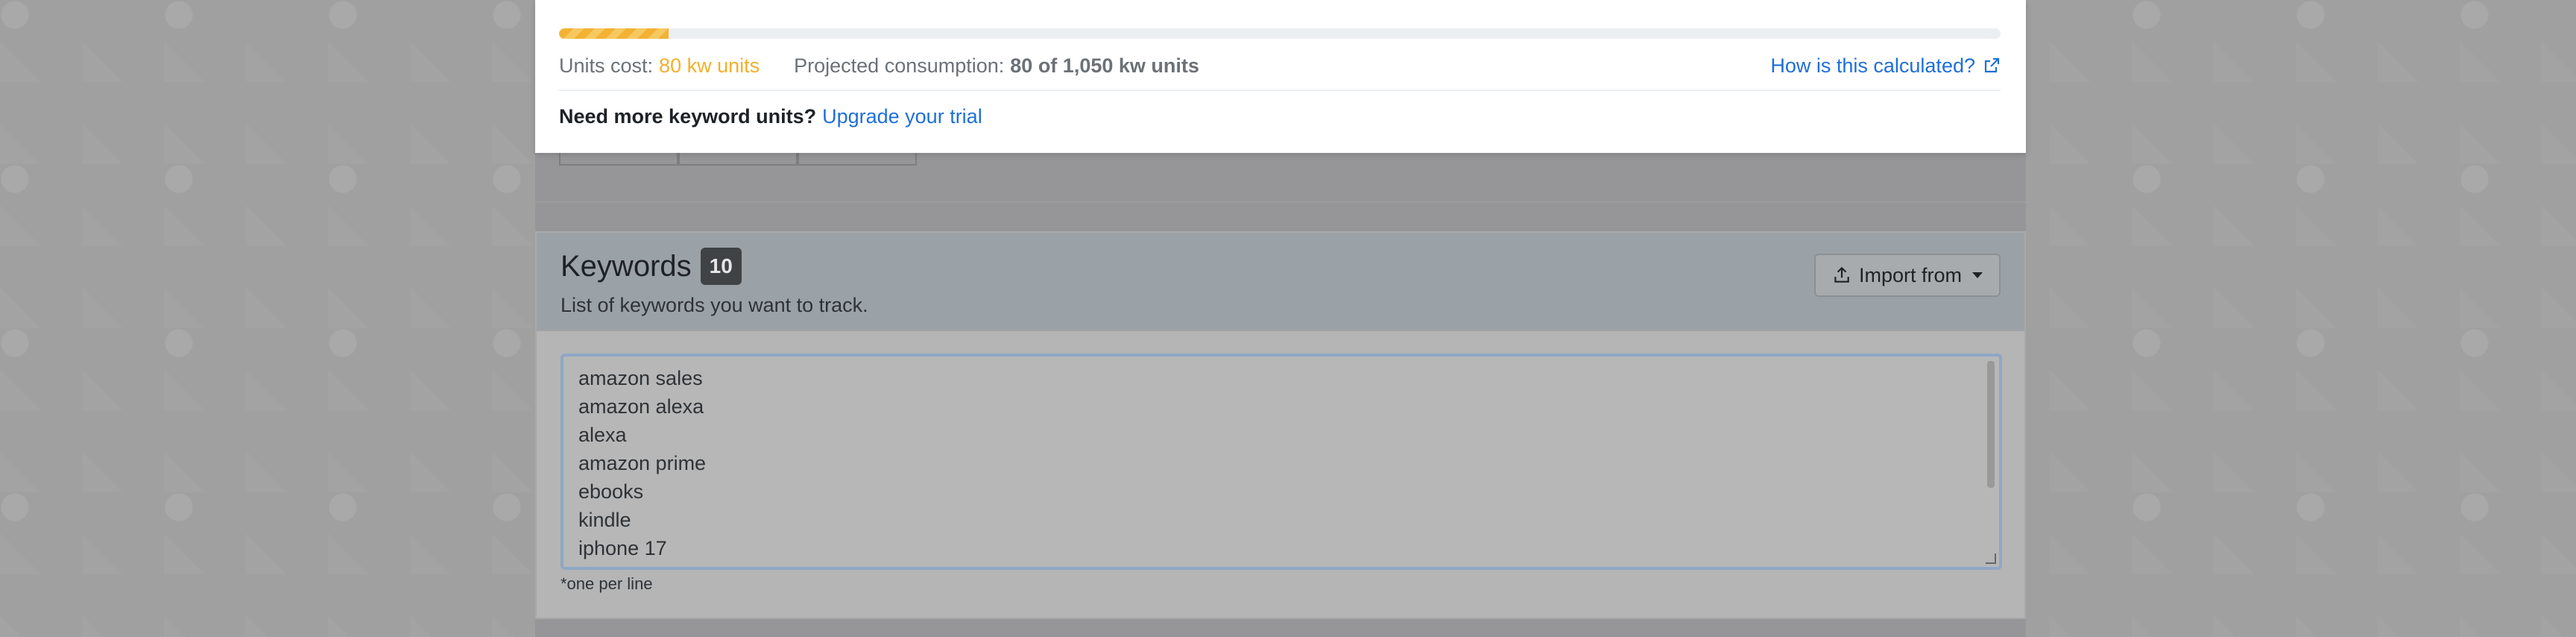  Describe the element at coordinates (622, 548) in the screenshot. I see `keyword-line: iphone 17` at that location.